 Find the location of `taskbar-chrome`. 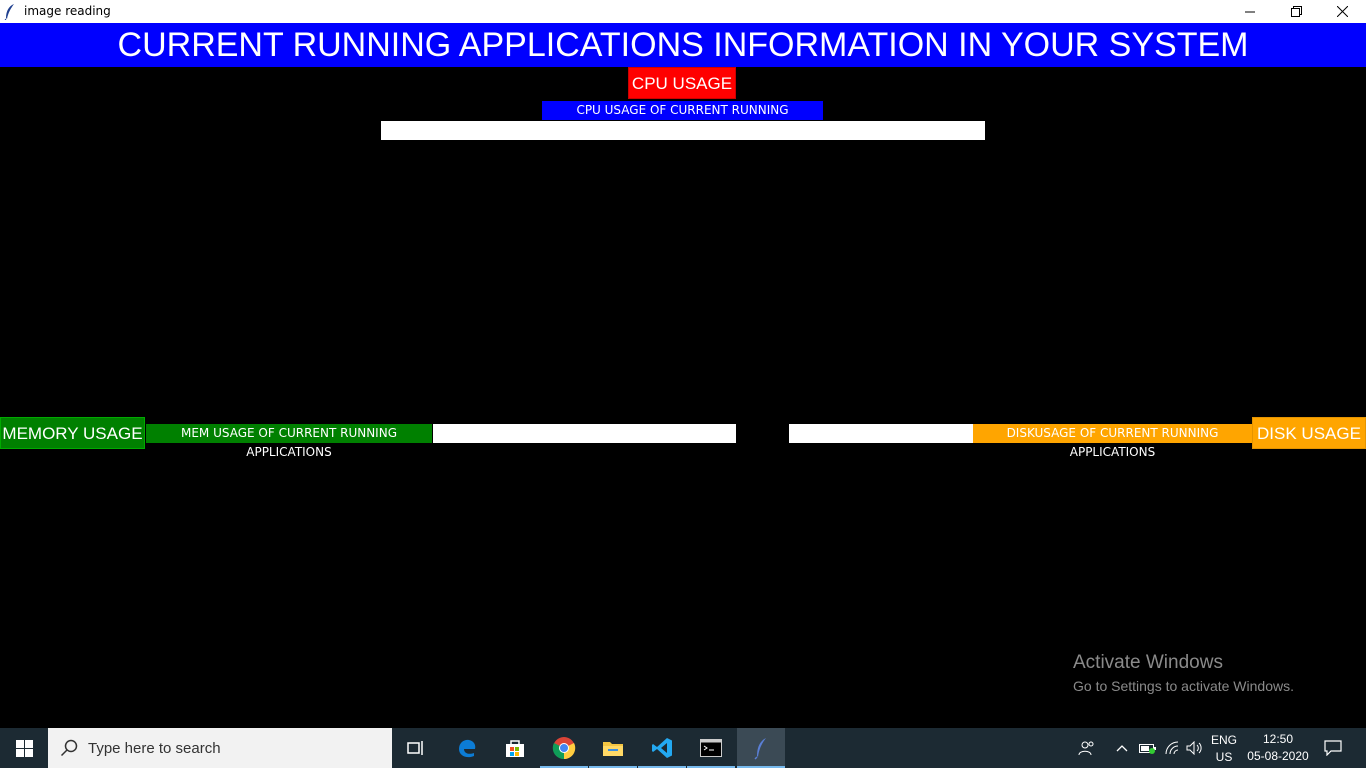

taskbar-chrome is located at coordinates (564, 748).